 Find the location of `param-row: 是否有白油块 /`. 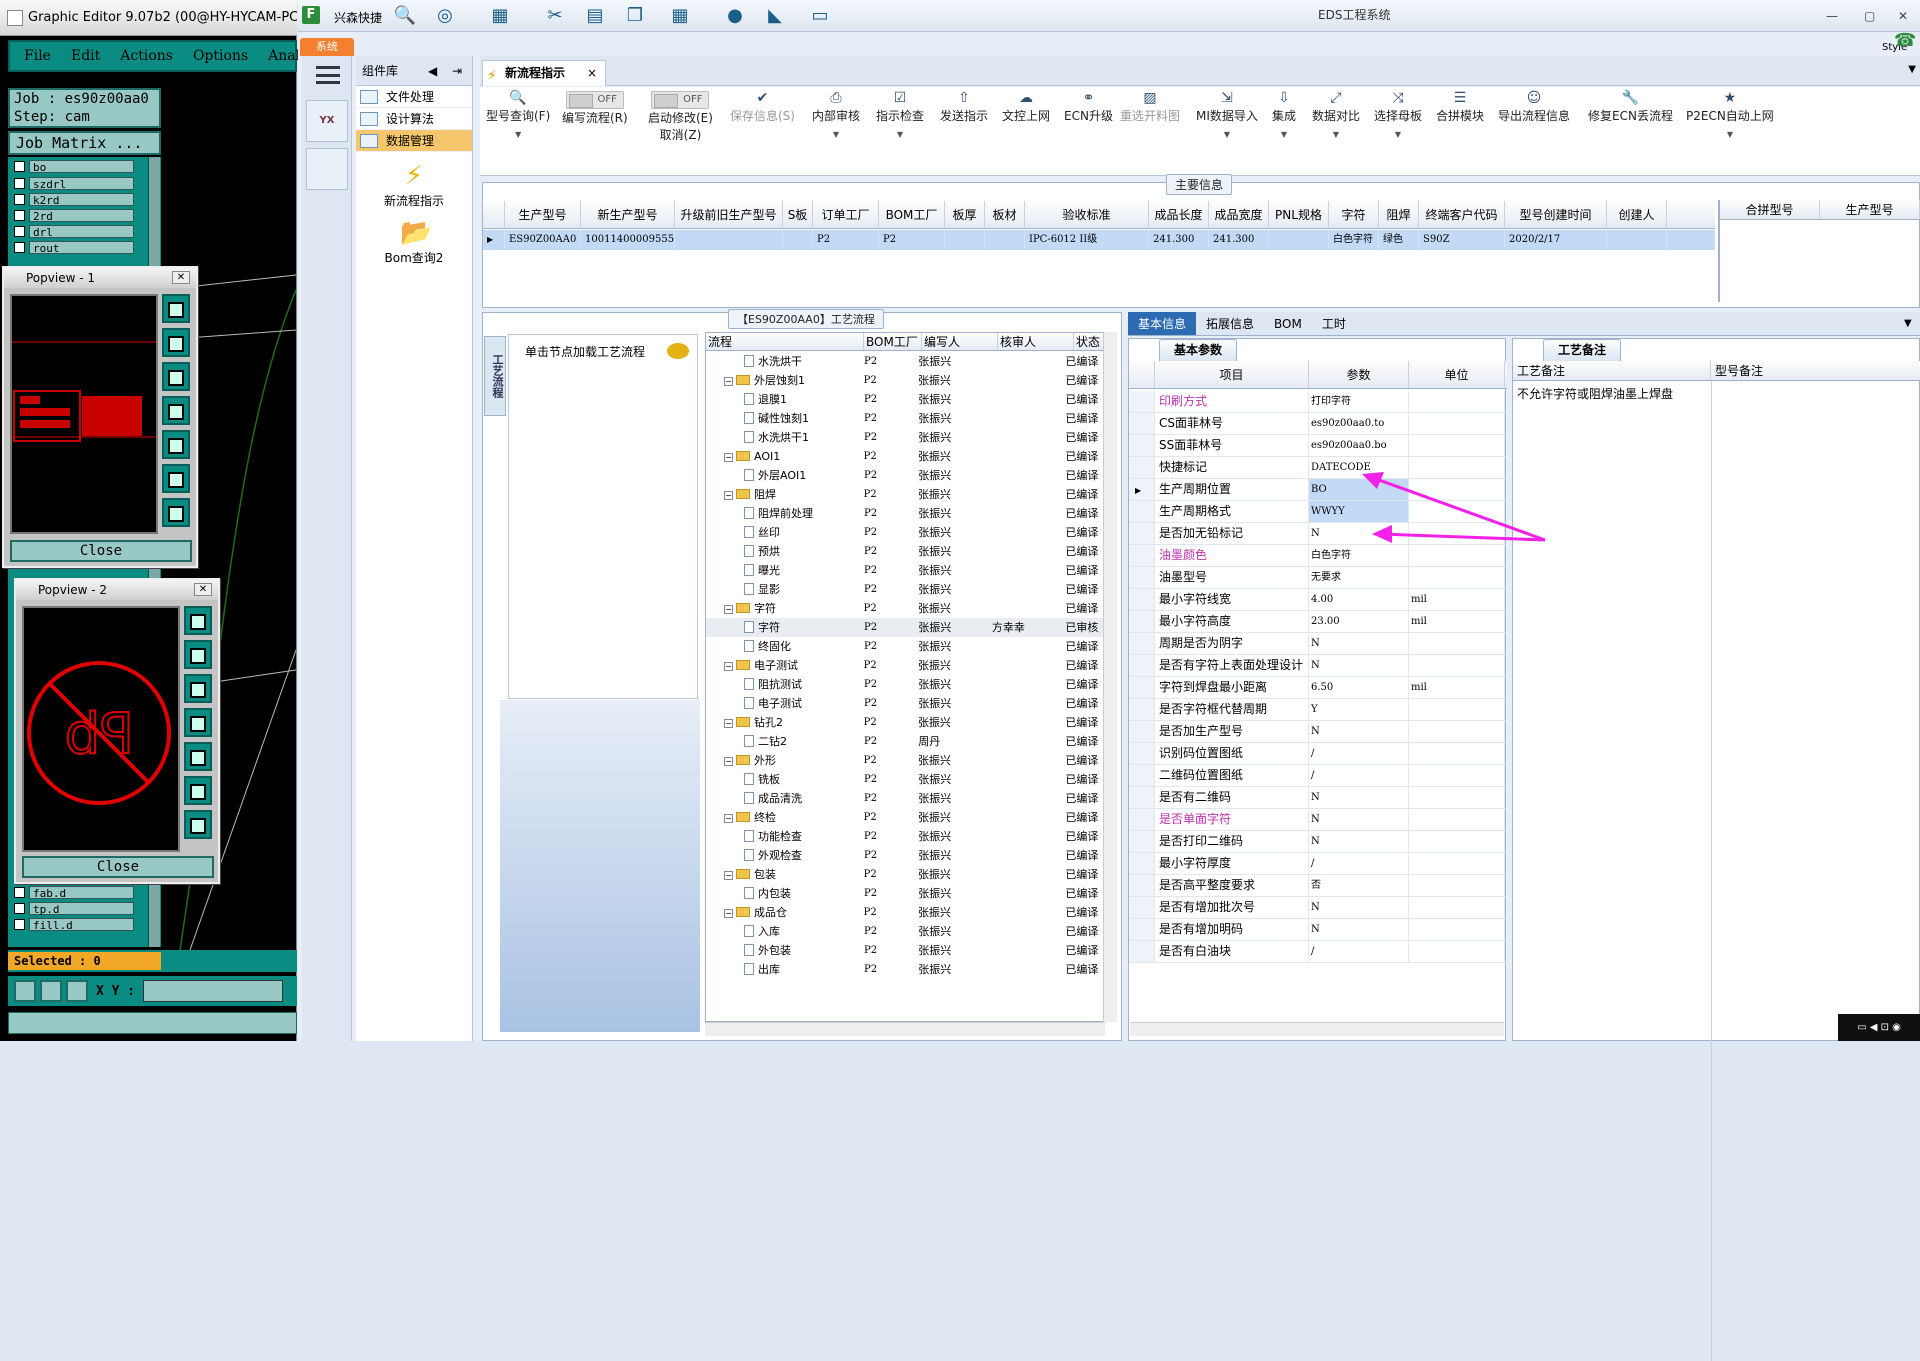

param-row: 是否有白油块 / is located at coordinates (1318, 952).